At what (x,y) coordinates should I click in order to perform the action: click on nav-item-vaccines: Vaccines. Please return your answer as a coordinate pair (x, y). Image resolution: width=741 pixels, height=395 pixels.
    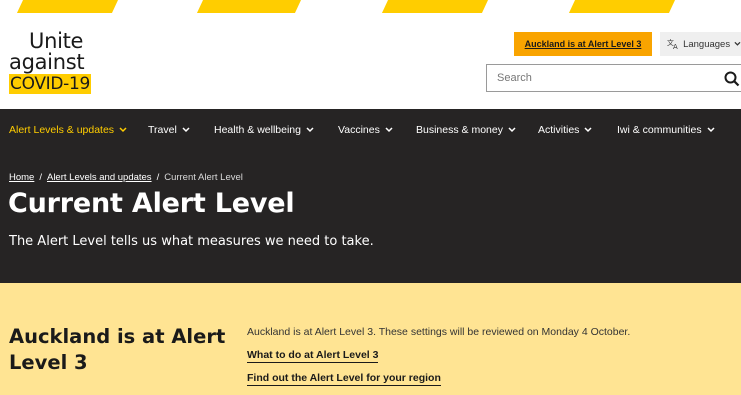
    Looking at the image, I should click on (365, 130).